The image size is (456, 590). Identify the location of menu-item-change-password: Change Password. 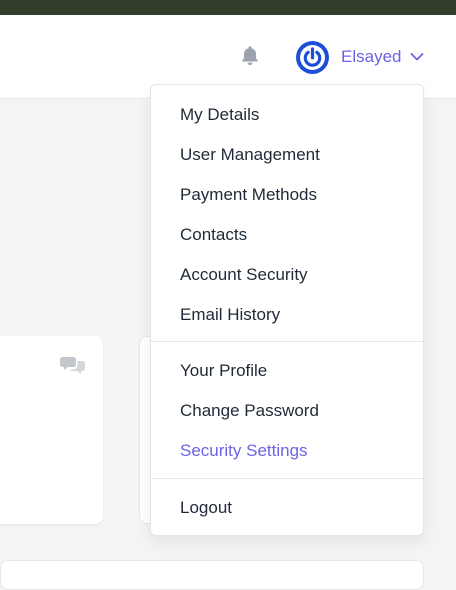
(287, 411).